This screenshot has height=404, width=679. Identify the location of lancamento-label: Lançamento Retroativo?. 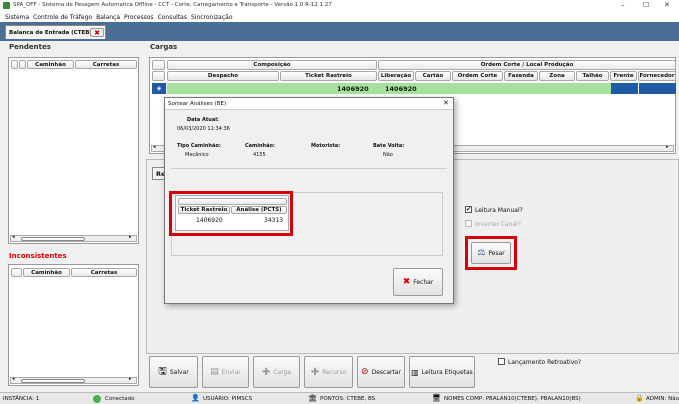
(545, 362).